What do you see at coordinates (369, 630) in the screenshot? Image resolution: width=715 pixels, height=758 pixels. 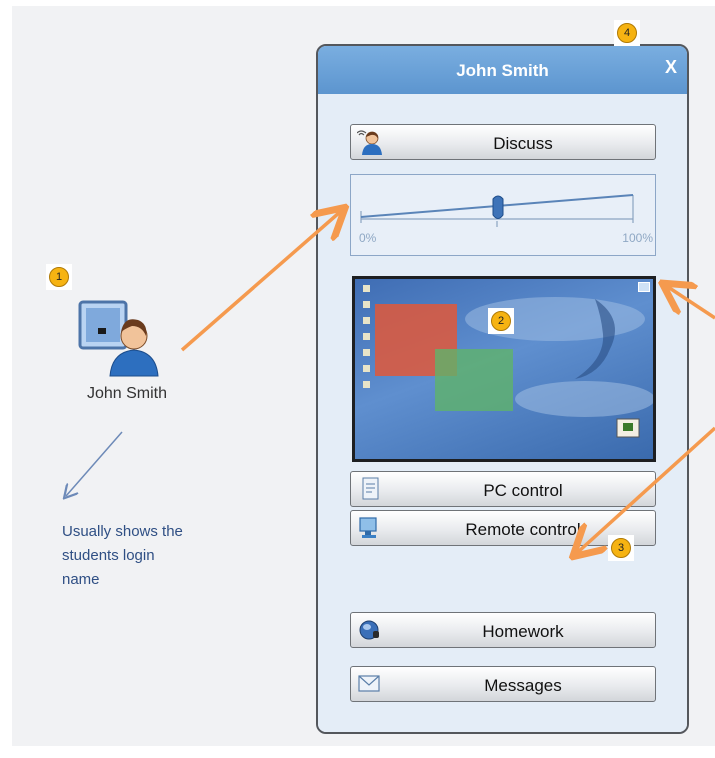 I see `headset-icon` at bounding box center [369, 630].